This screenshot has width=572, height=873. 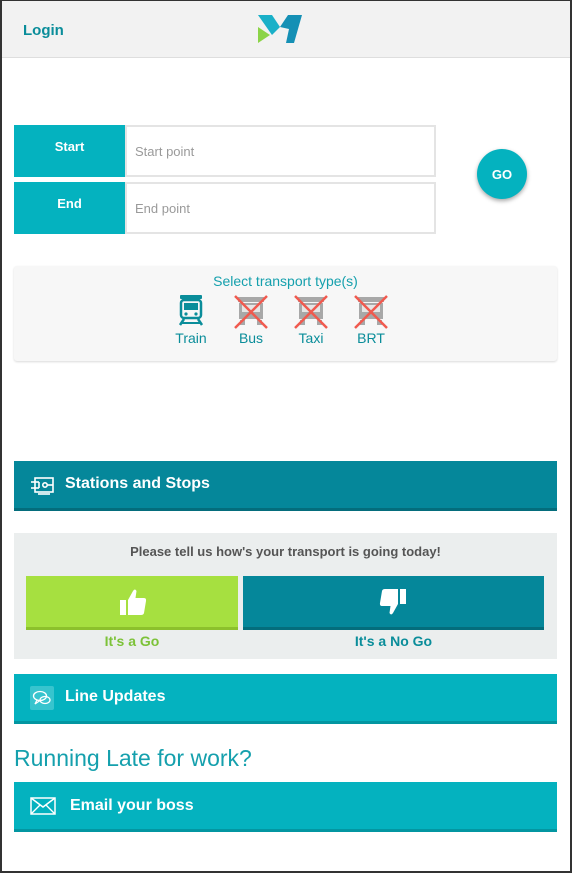 What do you see at coordinates (69, 151) in the screenshot?
I see `start-label: Start` at bounding box center [69, 151].